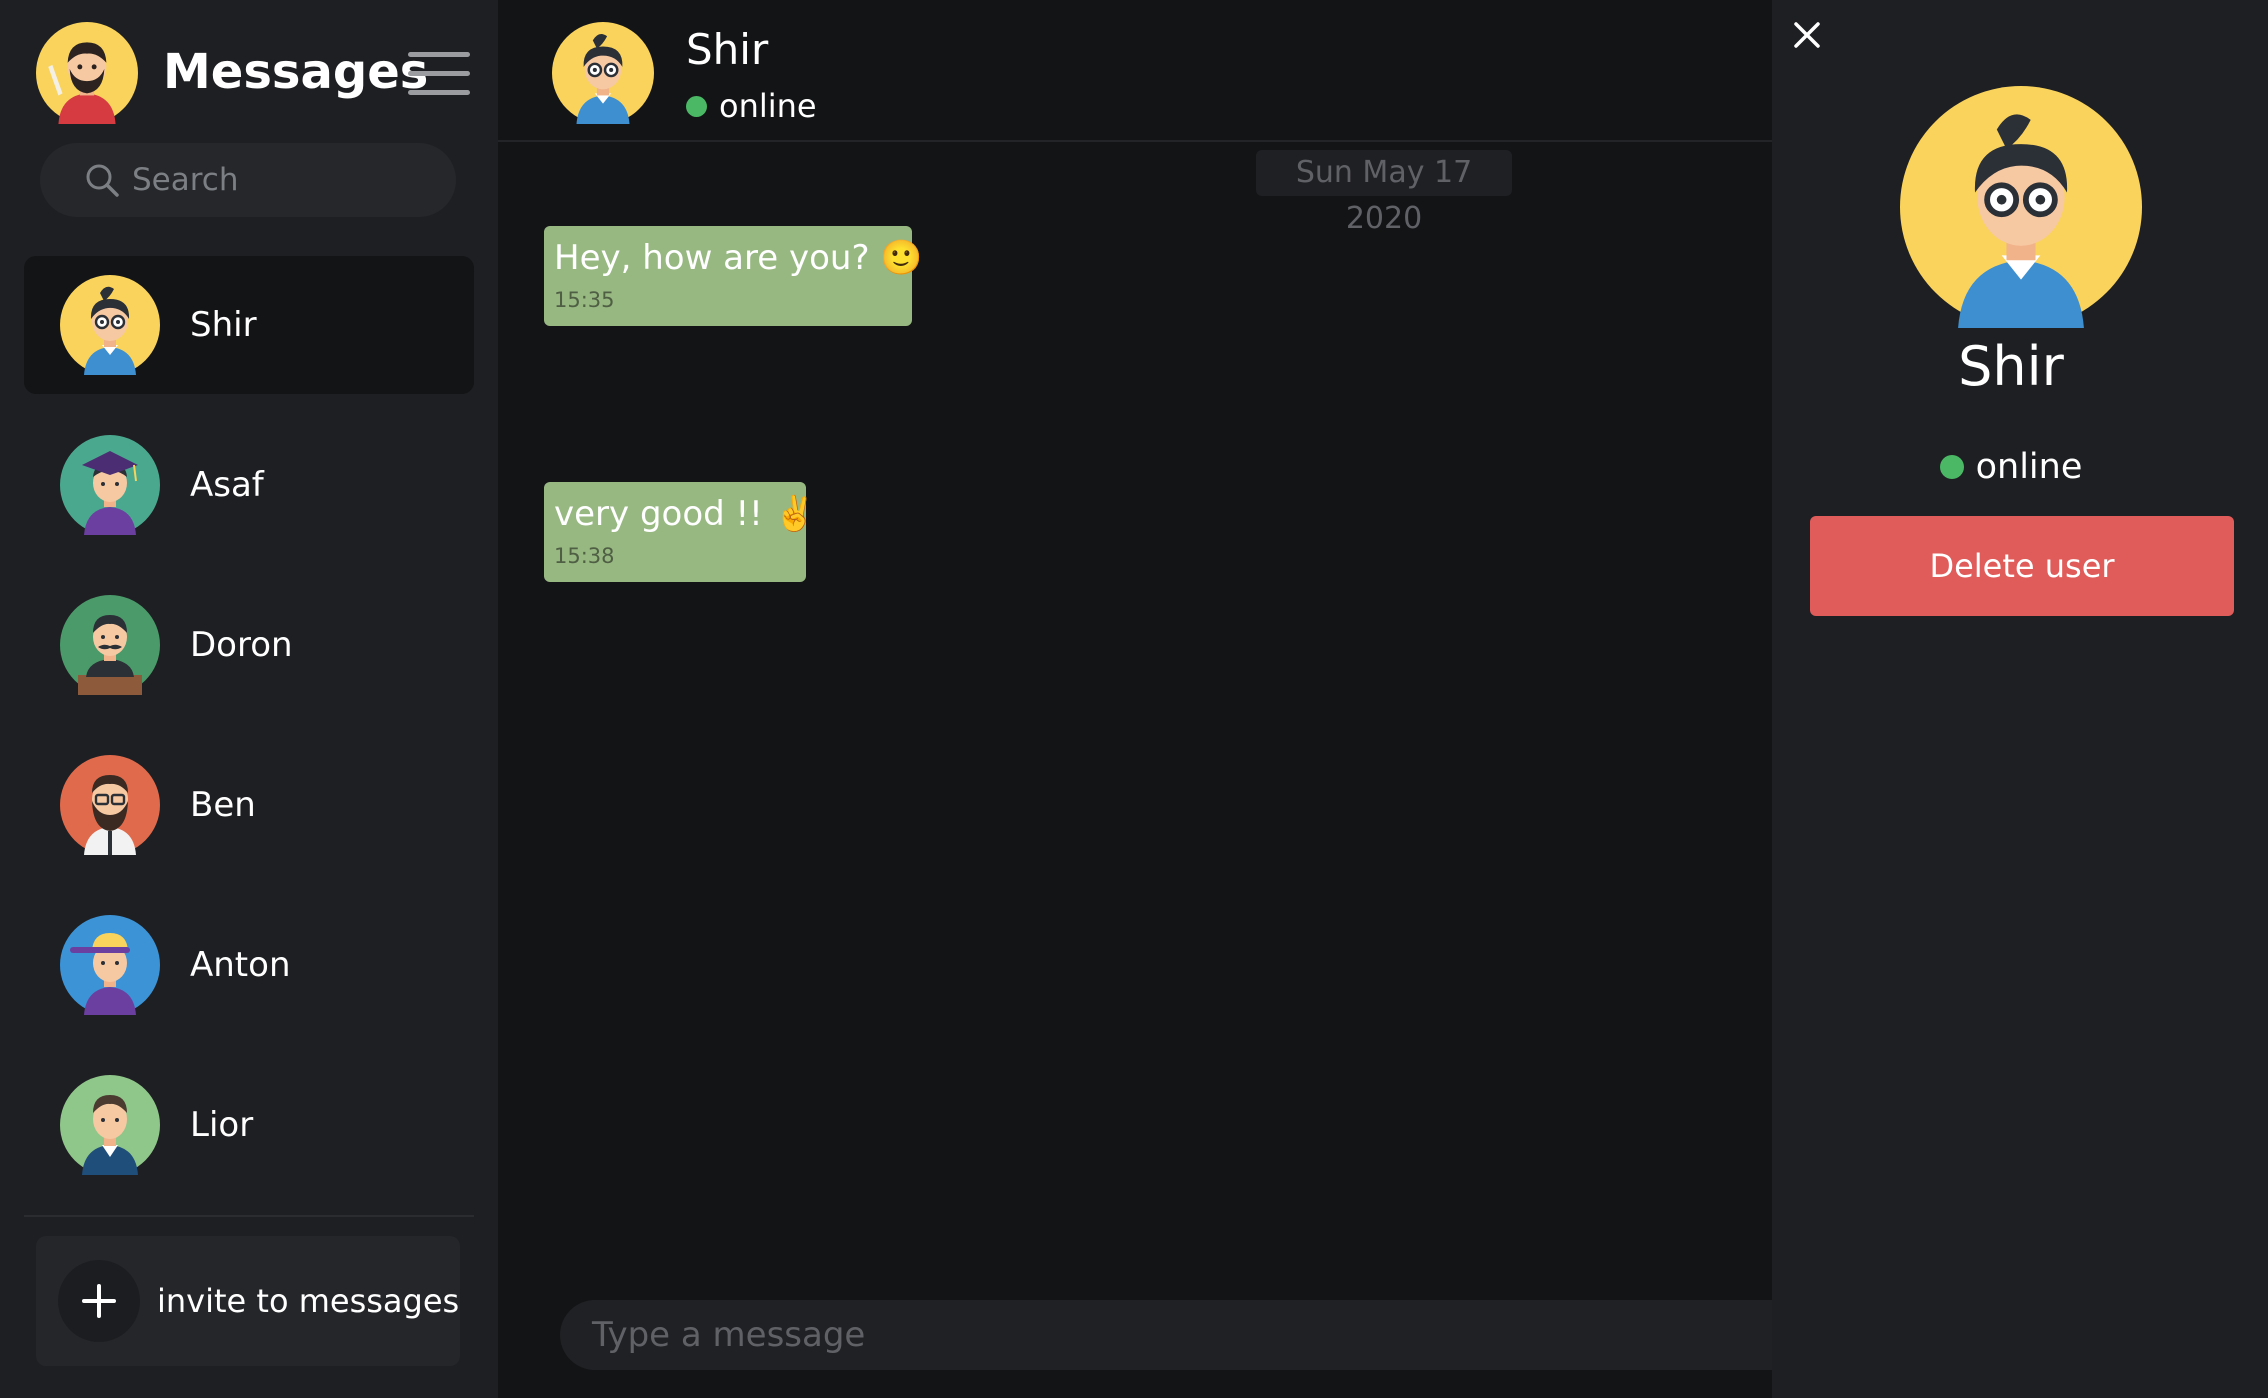 This screenshot has width=2268, height=1398. I want to click on graduate-avatar, so click(110, 485).